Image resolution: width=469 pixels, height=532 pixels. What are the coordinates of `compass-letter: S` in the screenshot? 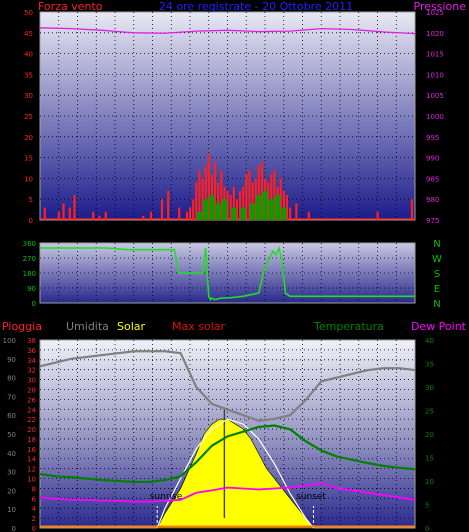 It's located at (437, 274).